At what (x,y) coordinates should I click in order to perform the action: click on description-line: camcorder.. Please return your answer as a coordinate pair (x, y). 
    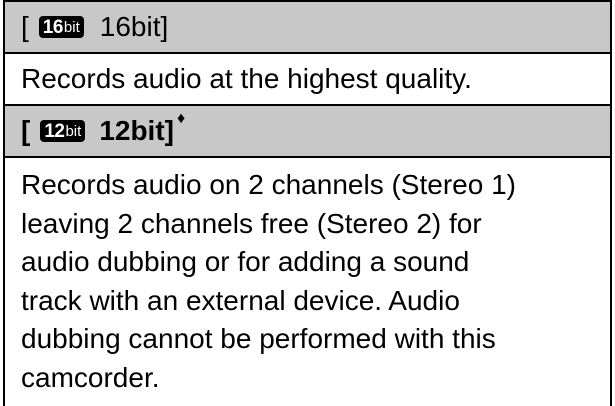
    Looking at the image, I should click on (90, 377).